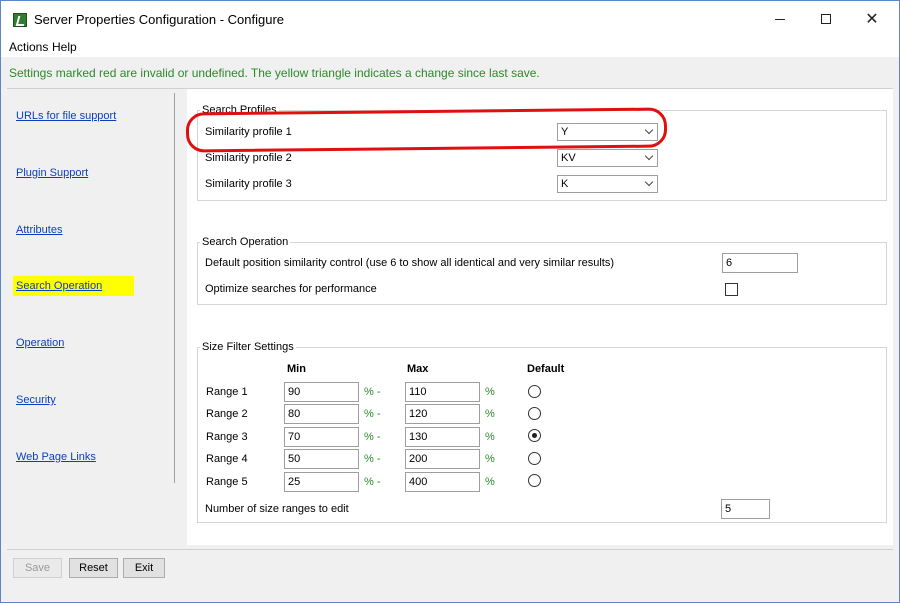  What do you see at coordinates (372, 459) in the screenshot?
I see `range-4-min-pct: % -` at bounding box center [372, 459].